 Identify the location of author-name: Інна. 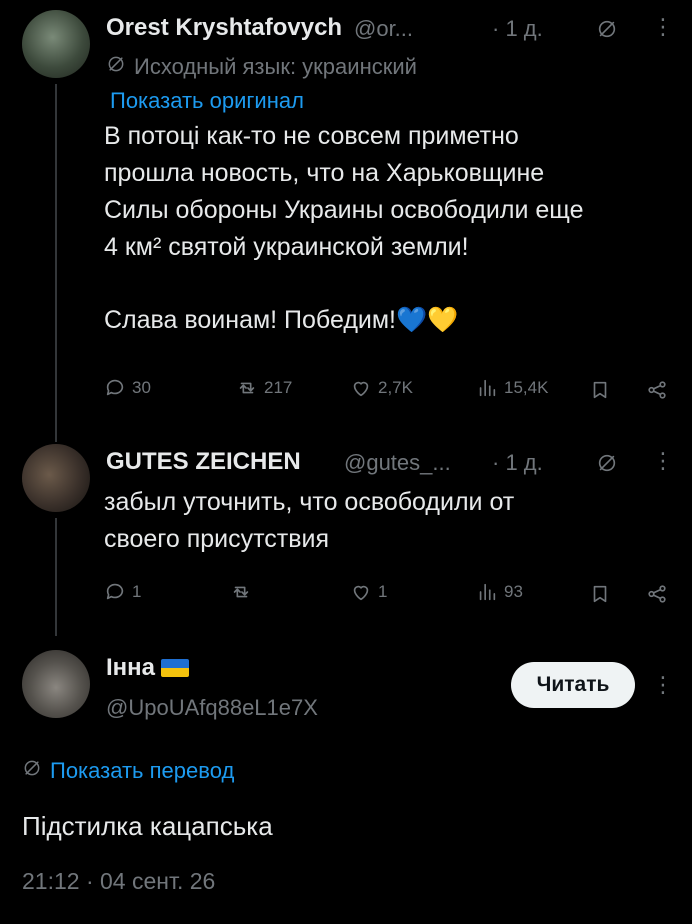
(131, 667).